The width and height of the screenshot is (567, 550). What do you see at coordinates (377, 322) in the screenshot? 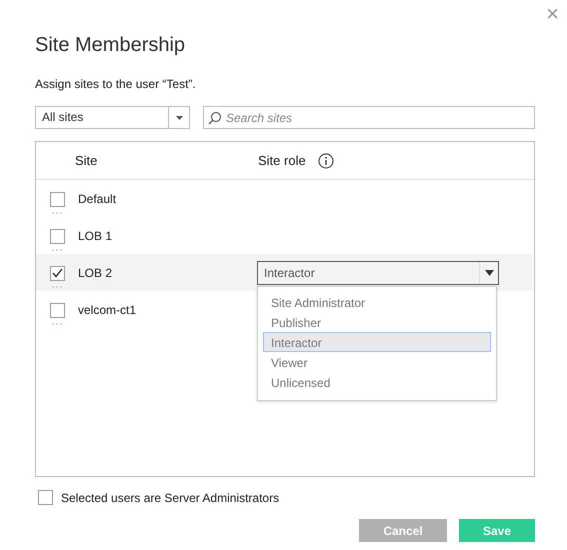
I see `menu-option: Publisher` at bounding box center [377, 322].